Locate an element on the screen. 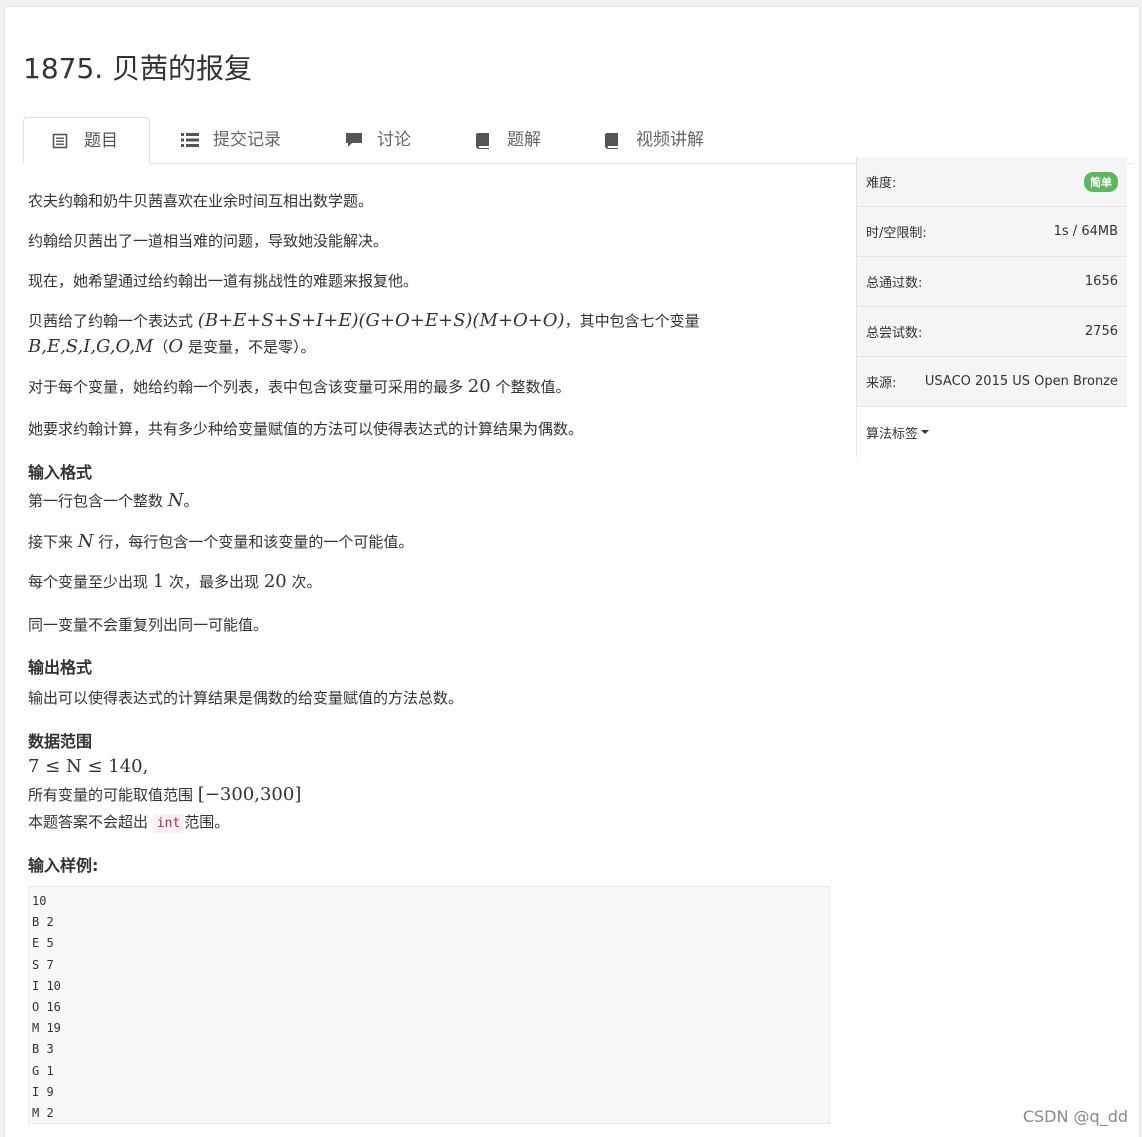 This screenshot has width=1142, height=1137. tried-value: 2756 is located at coordinates (1101, 331).